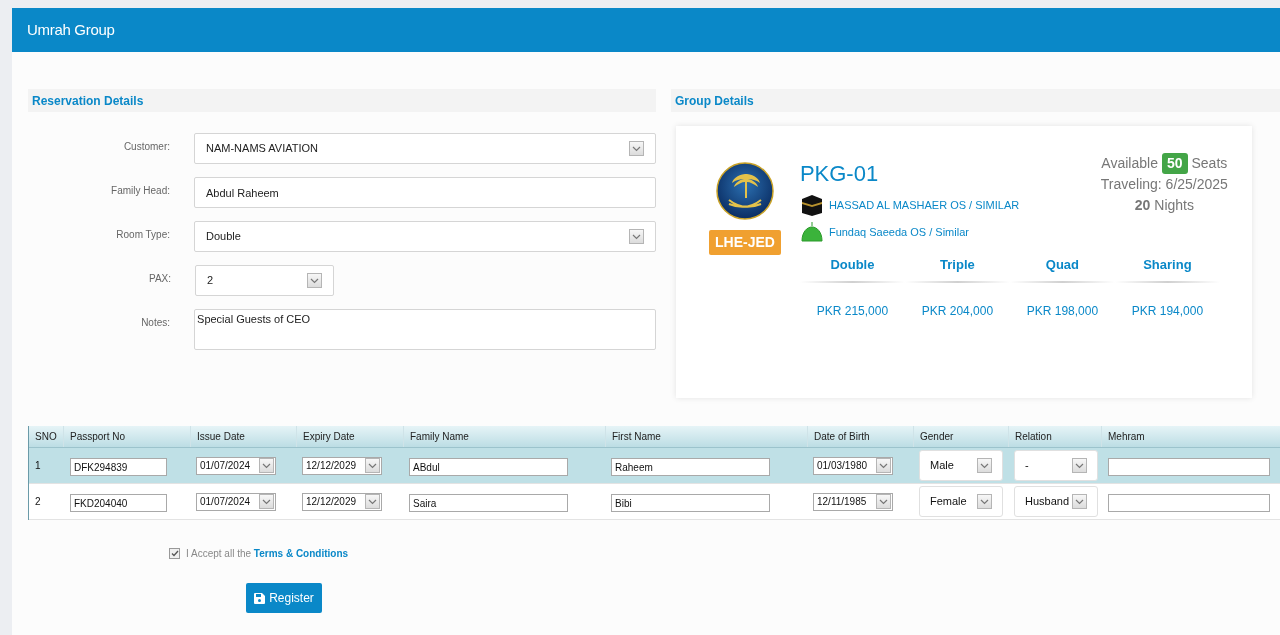 This screenshot has width=1280, height=635. What do you see at coordinates (46, 436) in the screenshot?
I see `column-header: SNO` at bounding box center [46, 436].